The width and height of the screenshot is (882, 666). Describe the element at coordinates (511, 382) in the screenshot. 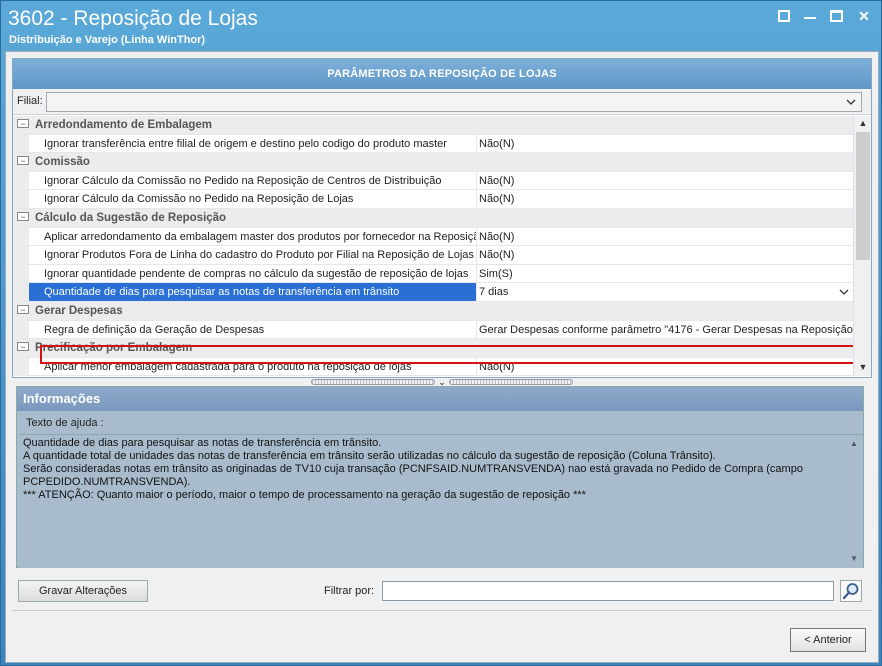

I see `splitter-grip-right` at that location.